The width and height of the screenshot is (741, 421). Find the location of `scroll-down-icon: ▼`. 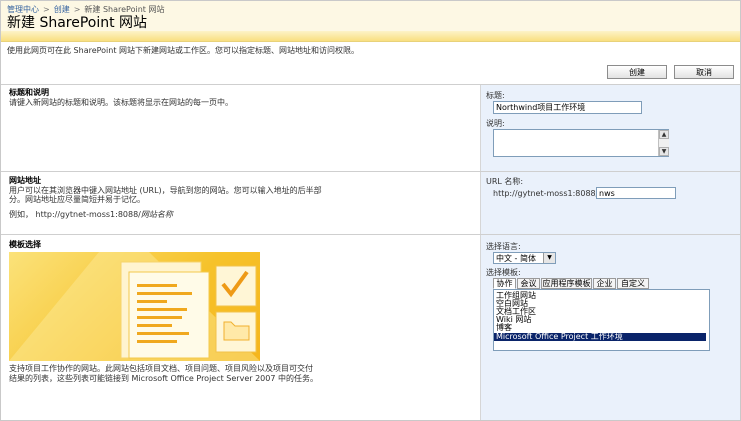

scroll-down-icon: ▼ is located at coordinates (664, 151).